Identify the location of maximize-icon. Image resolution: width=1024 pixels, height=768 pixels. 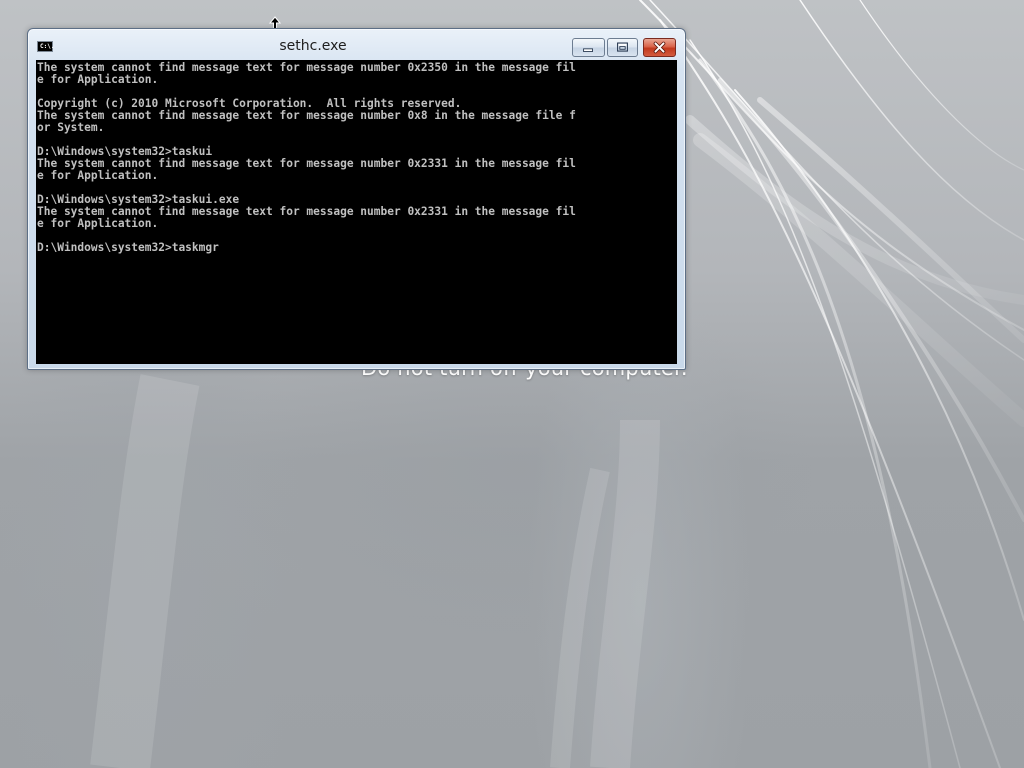
(622, 47).